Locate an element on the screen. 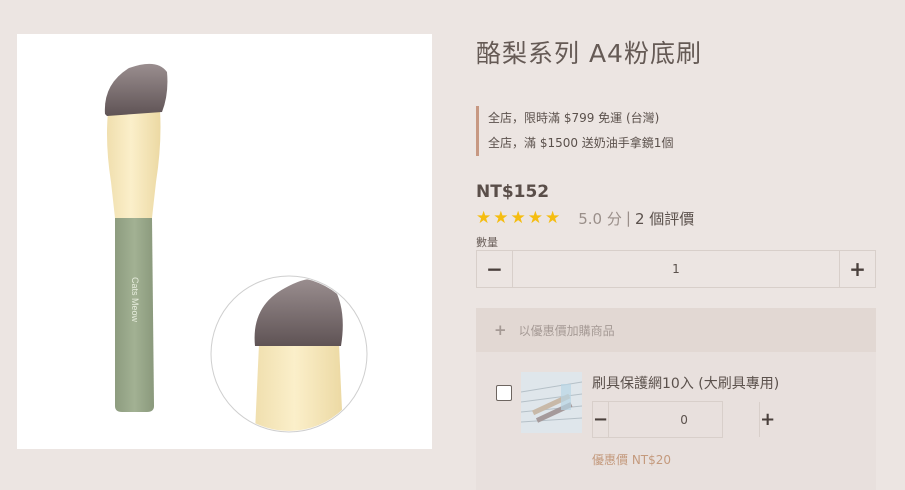 This screenshot has height=490, width=905. quantity-decrease-button: − is located at coordinates (495, 269).